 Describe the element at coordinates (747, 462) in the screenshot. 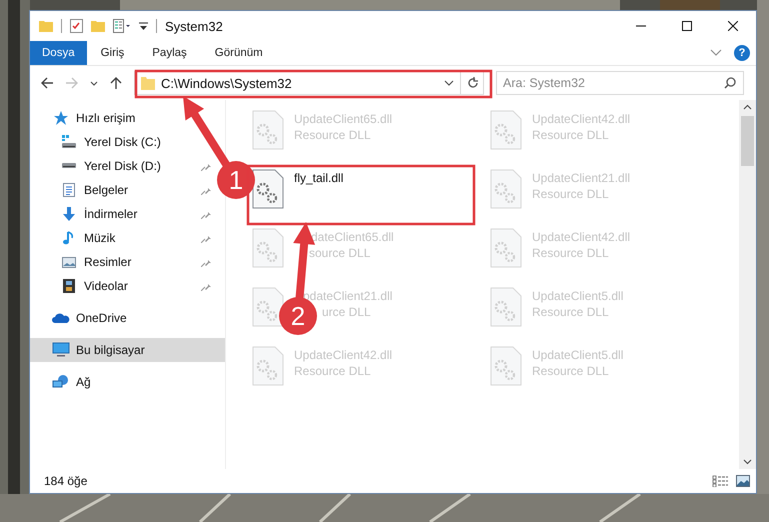

I see `scroll-down-icon` at that location.